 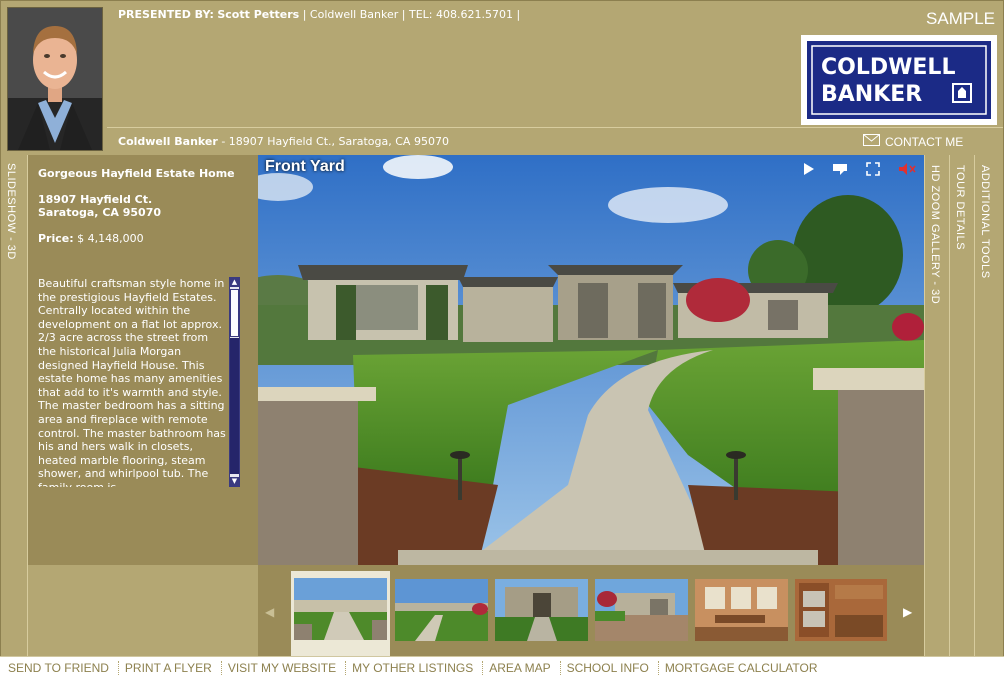 I want to click on caption-icon, so click(x=840, y=169).